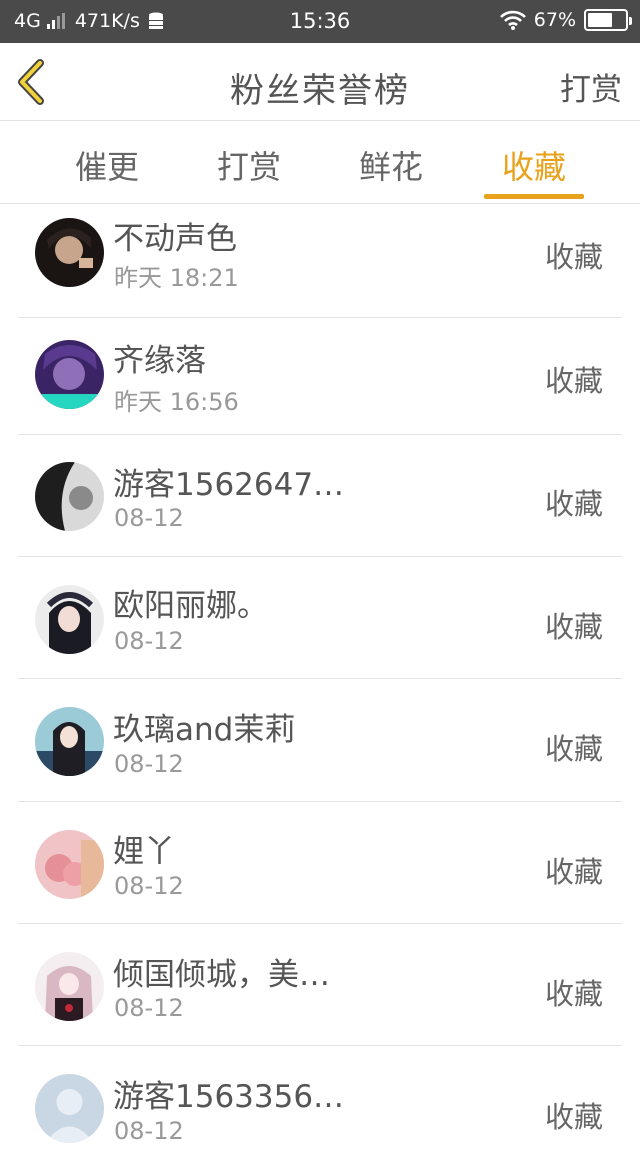 This screenshot has width=640, height=1169. I want to click on tab-label: 打赏, so click(248, 167).